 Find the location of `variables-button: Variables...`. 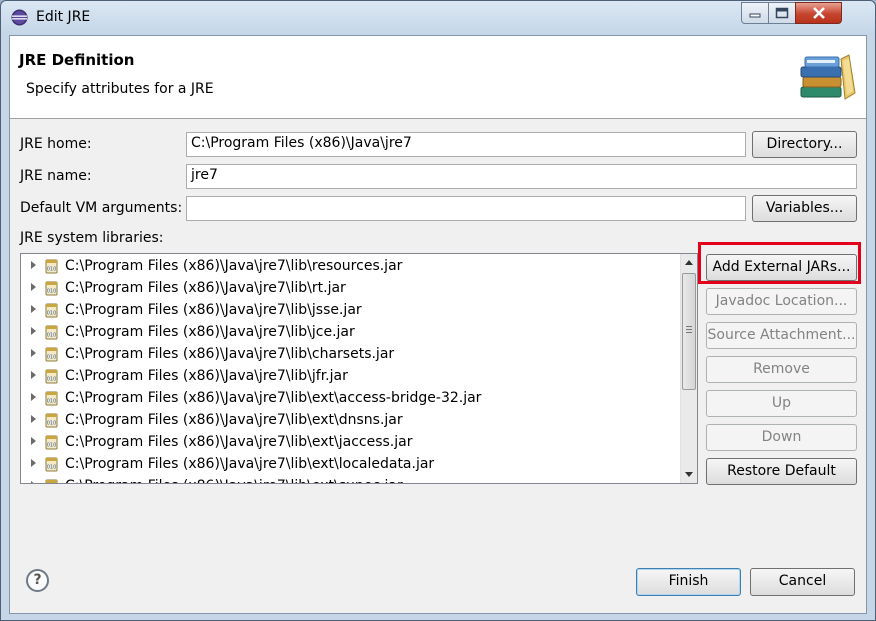

variables-button: Variables... is located at coordinates (804, 208).